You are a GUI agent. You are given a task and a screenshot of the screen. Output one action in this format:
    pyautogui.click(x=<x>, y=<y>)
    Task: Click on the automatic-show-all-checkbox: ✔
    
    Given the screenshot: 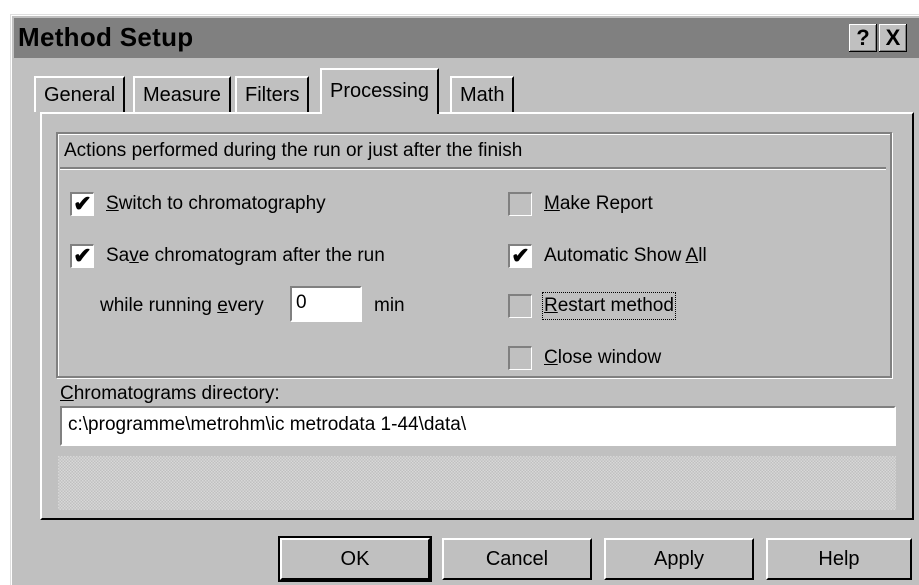 What is the action you would take?
    pyautogui.click(x=520, y=256)
    